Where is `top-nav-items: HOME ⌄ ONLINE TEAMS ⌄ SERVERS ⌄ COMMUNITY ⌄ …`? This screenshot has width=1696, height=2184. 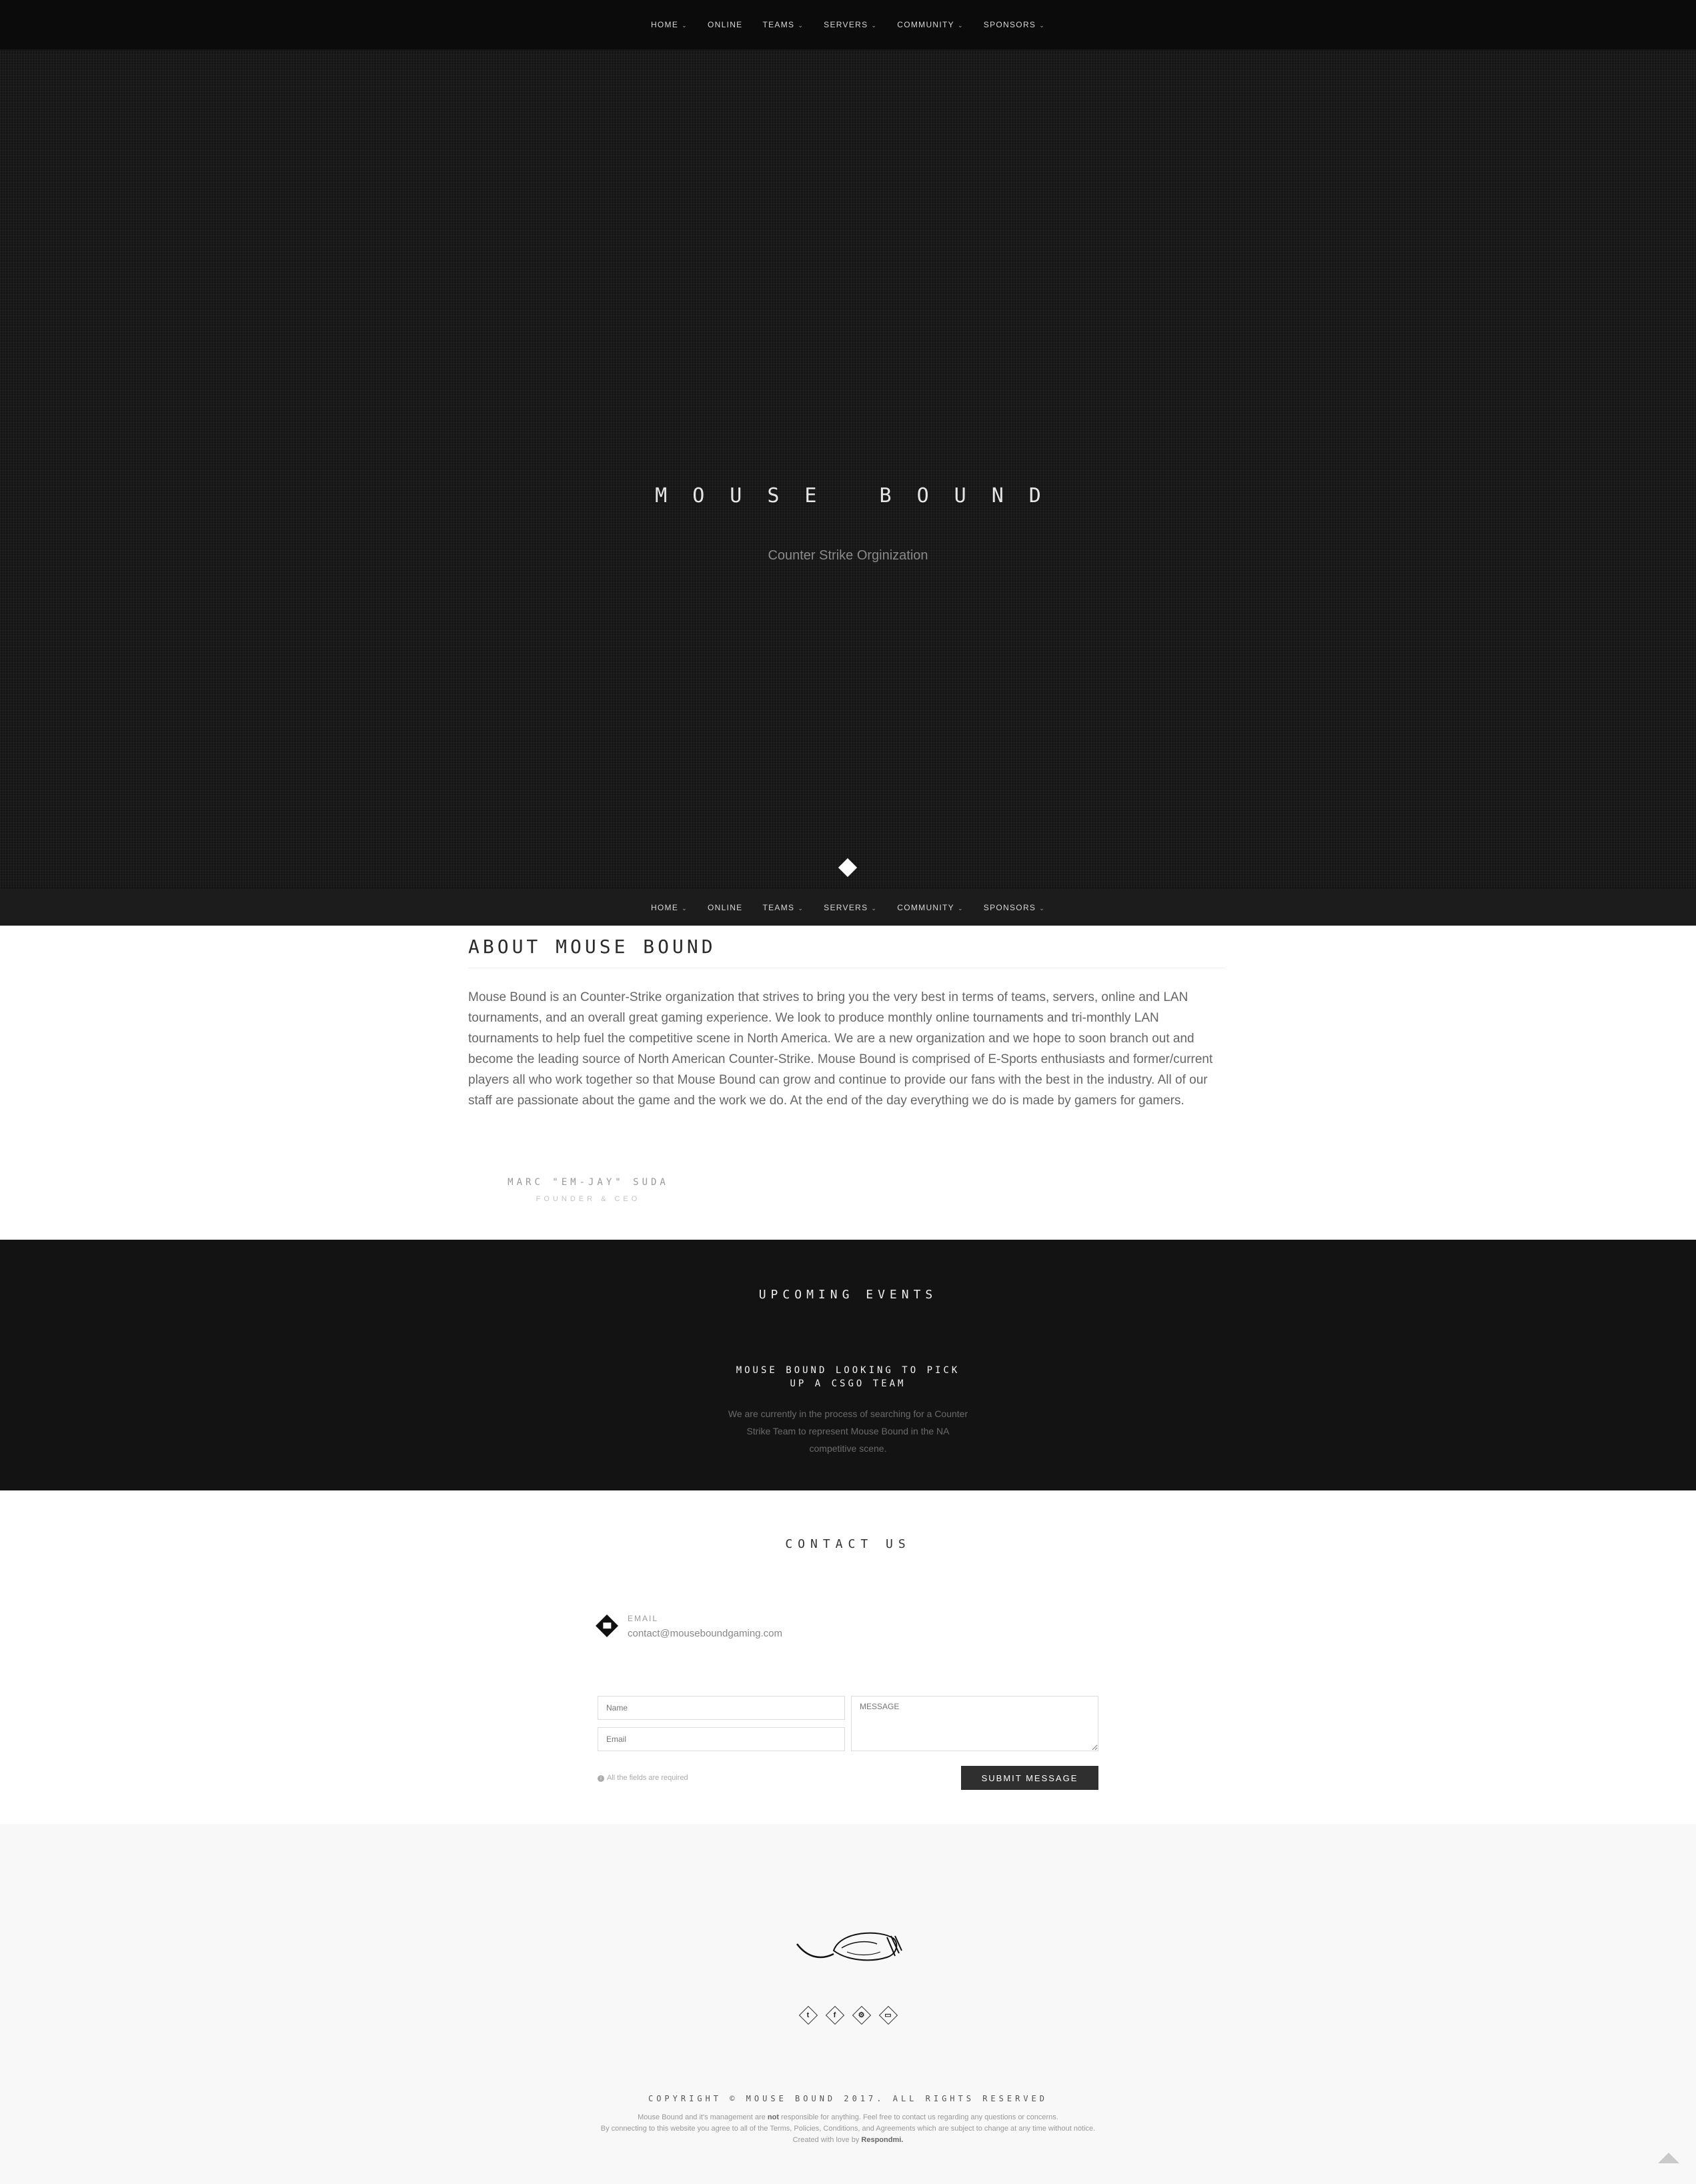 top-nav-items: HOME ⌄ ONLINE TEAMS ⌄ SERVERS ⌄ COMMUNITY ⌄ … is located at coordinates (848, 24).